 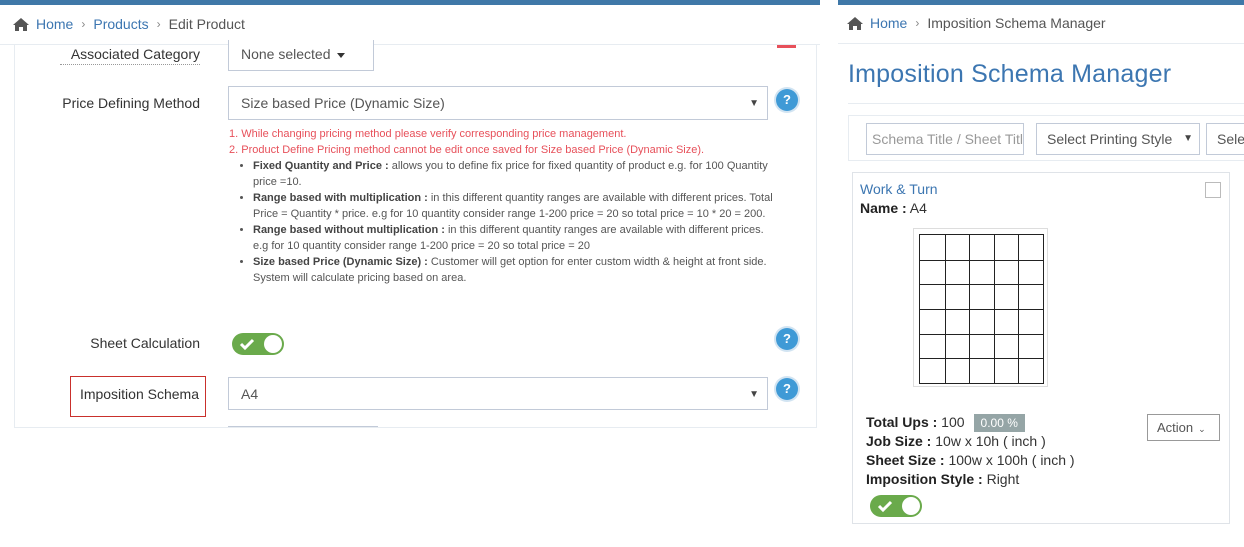 What do you see at coordinates (340, 198) in the screenshot?
I see `list-item-title: Range based with multiplication :` at bounding box center [340, 198].